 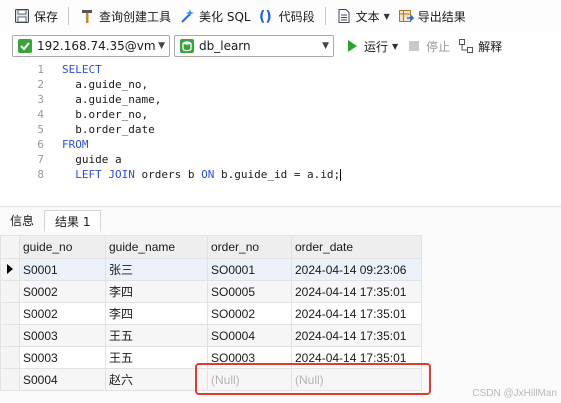 I want to click on connection-select: 192.168.74.35@vm_r ▼, so click(x=91, y=46).